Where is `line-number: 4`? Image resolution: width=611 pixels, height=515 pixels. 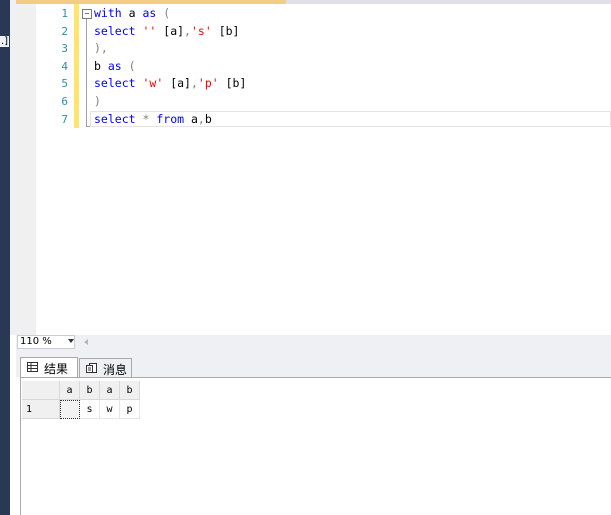
line-number: 4 is located at coordinates (64, 66).